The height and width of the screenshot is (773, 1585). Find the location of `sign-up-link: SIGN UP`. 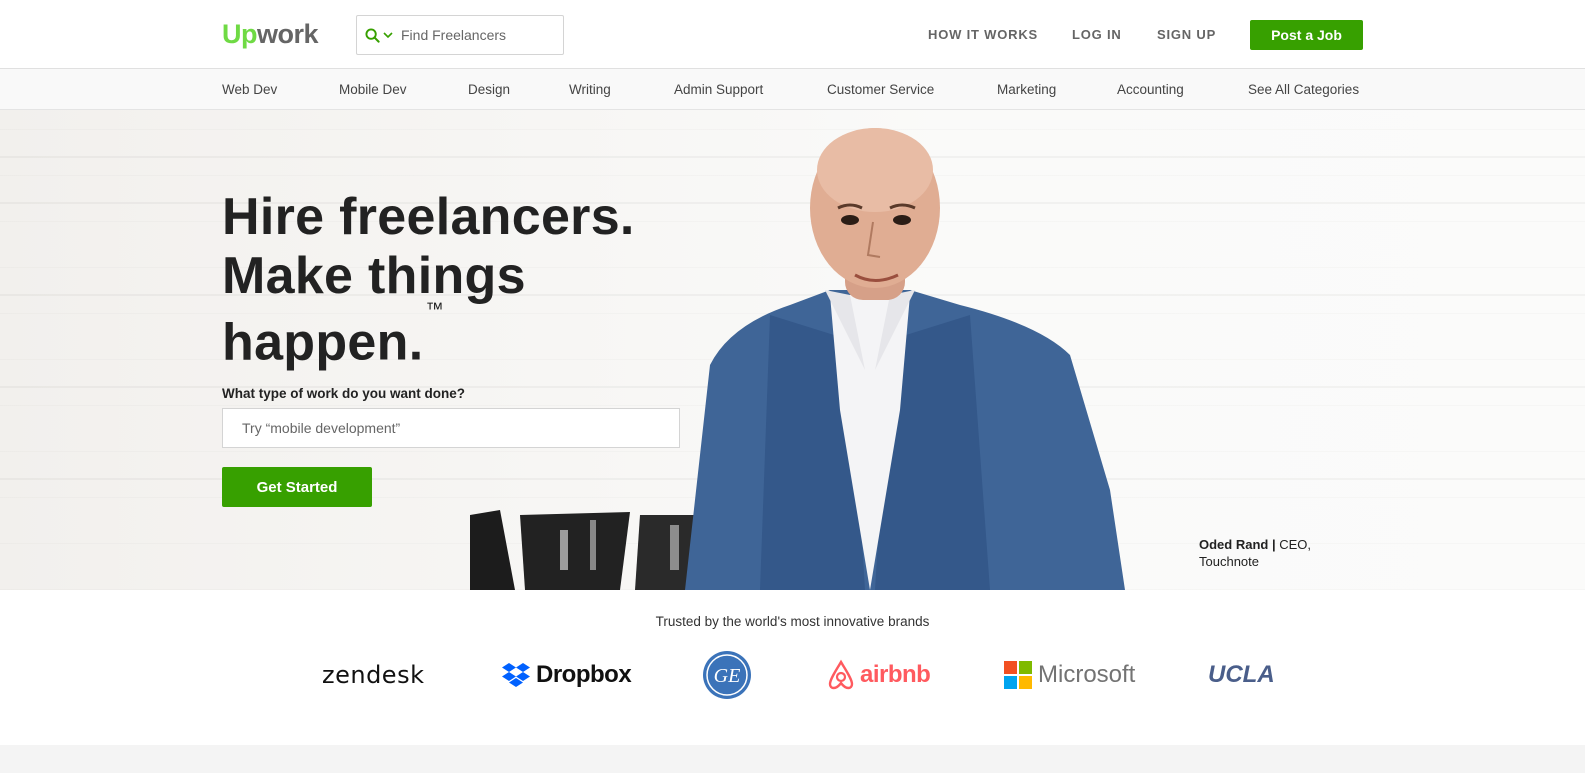

sign-up-link: SIGN UP is located at coordinates (1186, 34).